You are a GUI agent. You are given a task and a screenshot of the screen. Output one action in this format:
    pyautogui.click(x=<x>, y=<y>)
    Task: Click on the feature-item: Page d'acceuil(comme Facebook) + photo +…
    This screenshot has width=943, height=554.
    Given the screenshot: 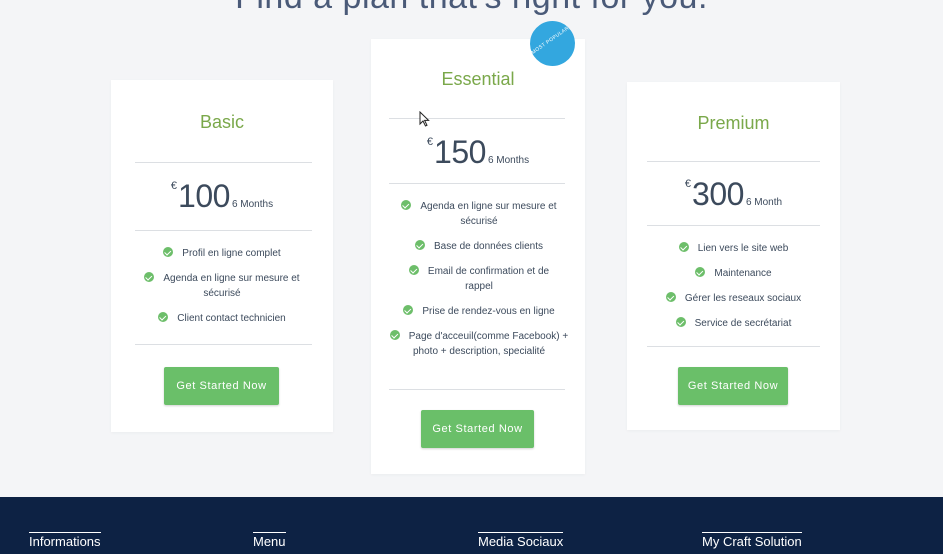 What is the action you would take?
    pyautogui.click(x=479, y=344)
    